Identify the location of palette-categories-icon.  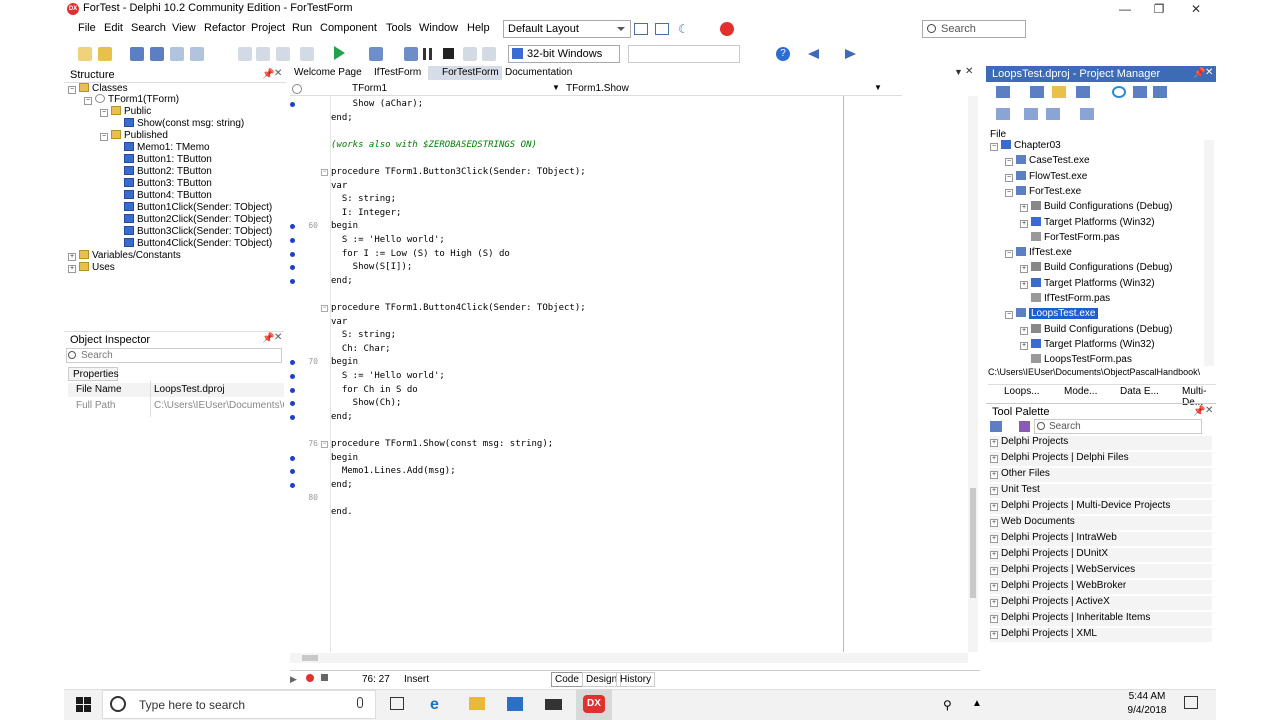
(996, 426).